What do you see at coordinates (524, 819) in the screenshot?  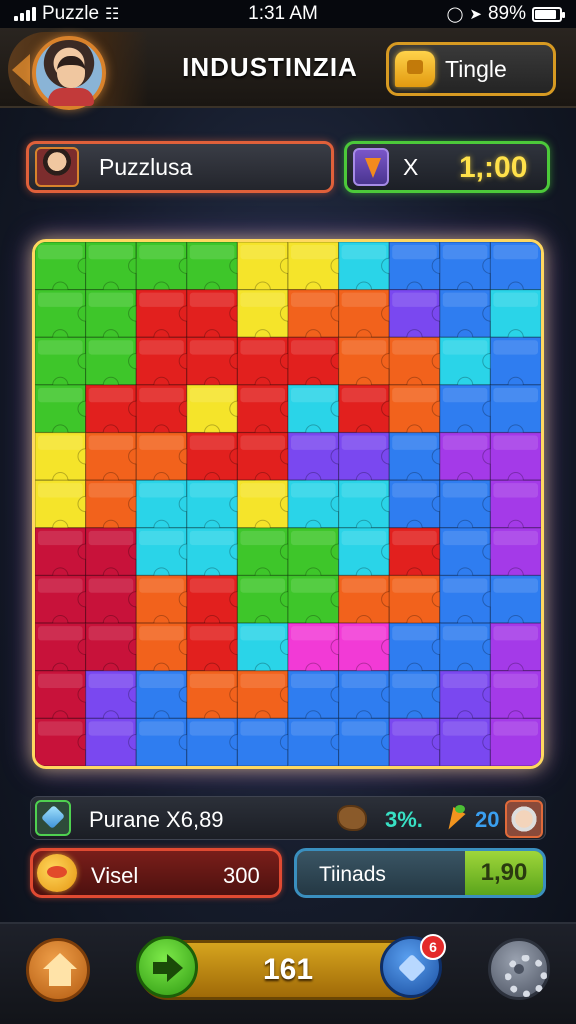 I see `grandma-avatar` at bounding box center [524, 819].